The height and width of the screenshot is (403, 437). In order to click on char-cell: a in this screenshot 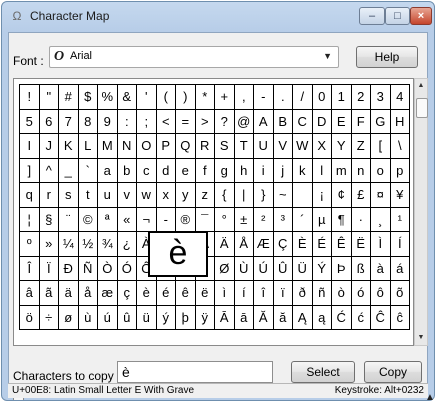, I will do `click(108, 170)`.